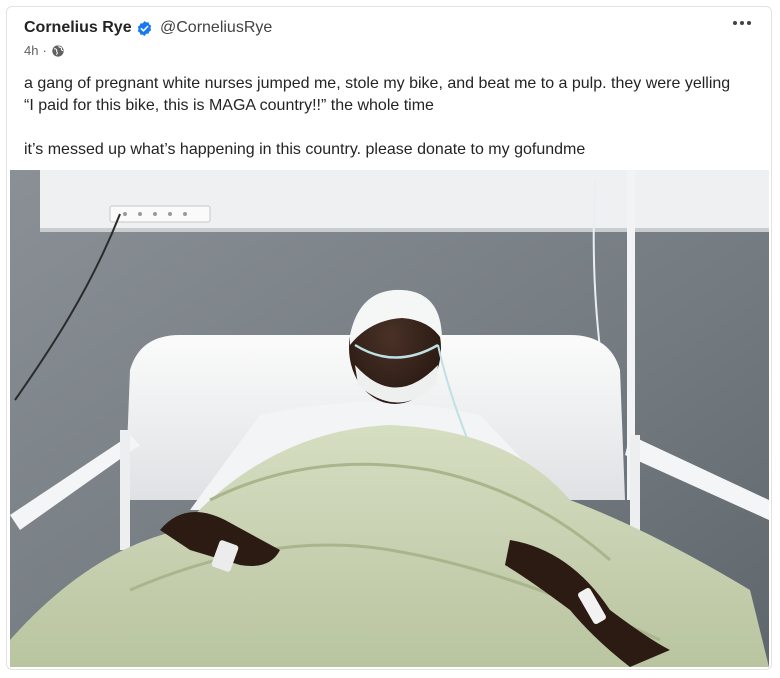 The height and width of the screenshot is (678, 780). Describe the element at coordinates (78, 28) in the screenshot. I see `author-name: Cornelius Rye` at that location.